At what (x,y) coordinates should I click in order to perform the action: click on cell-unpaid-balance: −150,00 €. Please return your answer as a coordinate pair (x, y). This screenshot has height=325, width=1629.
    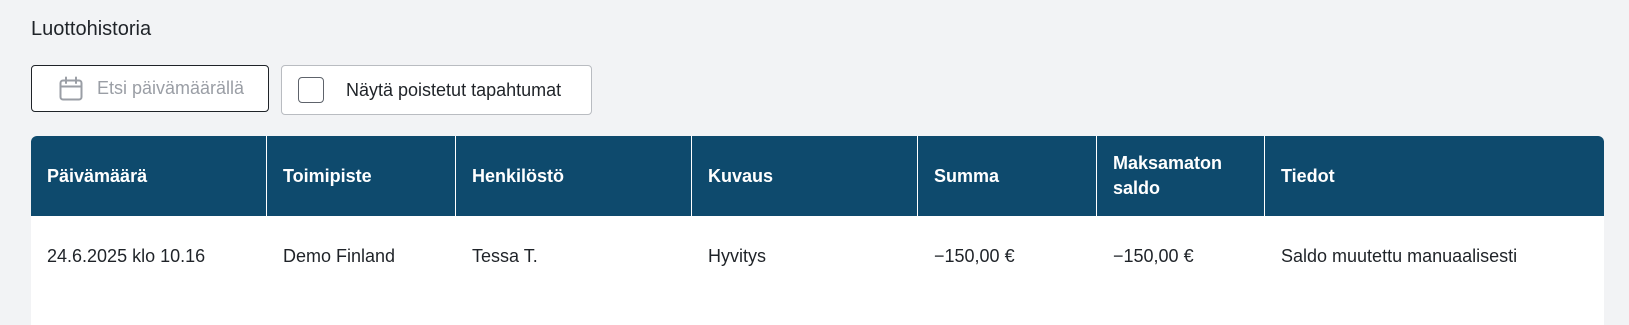
    Looking at the image, I should click on (1153, 255).